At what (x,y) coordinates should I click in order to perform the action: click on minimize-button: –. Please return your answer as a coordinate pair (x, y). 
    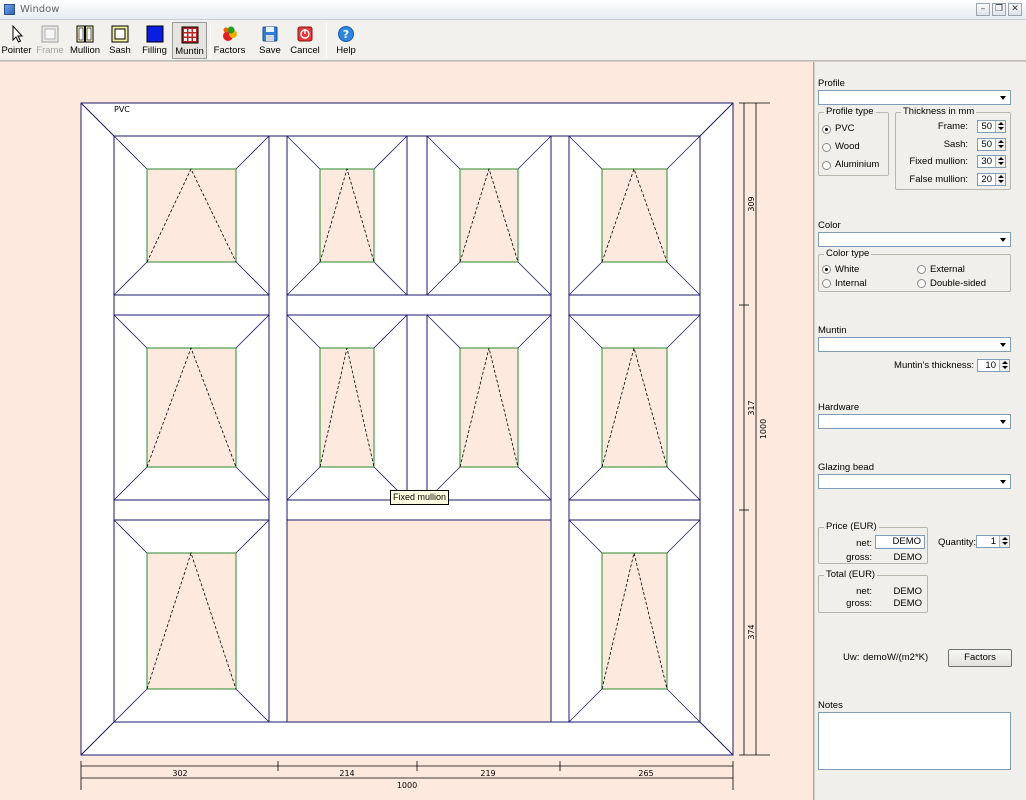
    Looking at the image, I should click on (983, 9).